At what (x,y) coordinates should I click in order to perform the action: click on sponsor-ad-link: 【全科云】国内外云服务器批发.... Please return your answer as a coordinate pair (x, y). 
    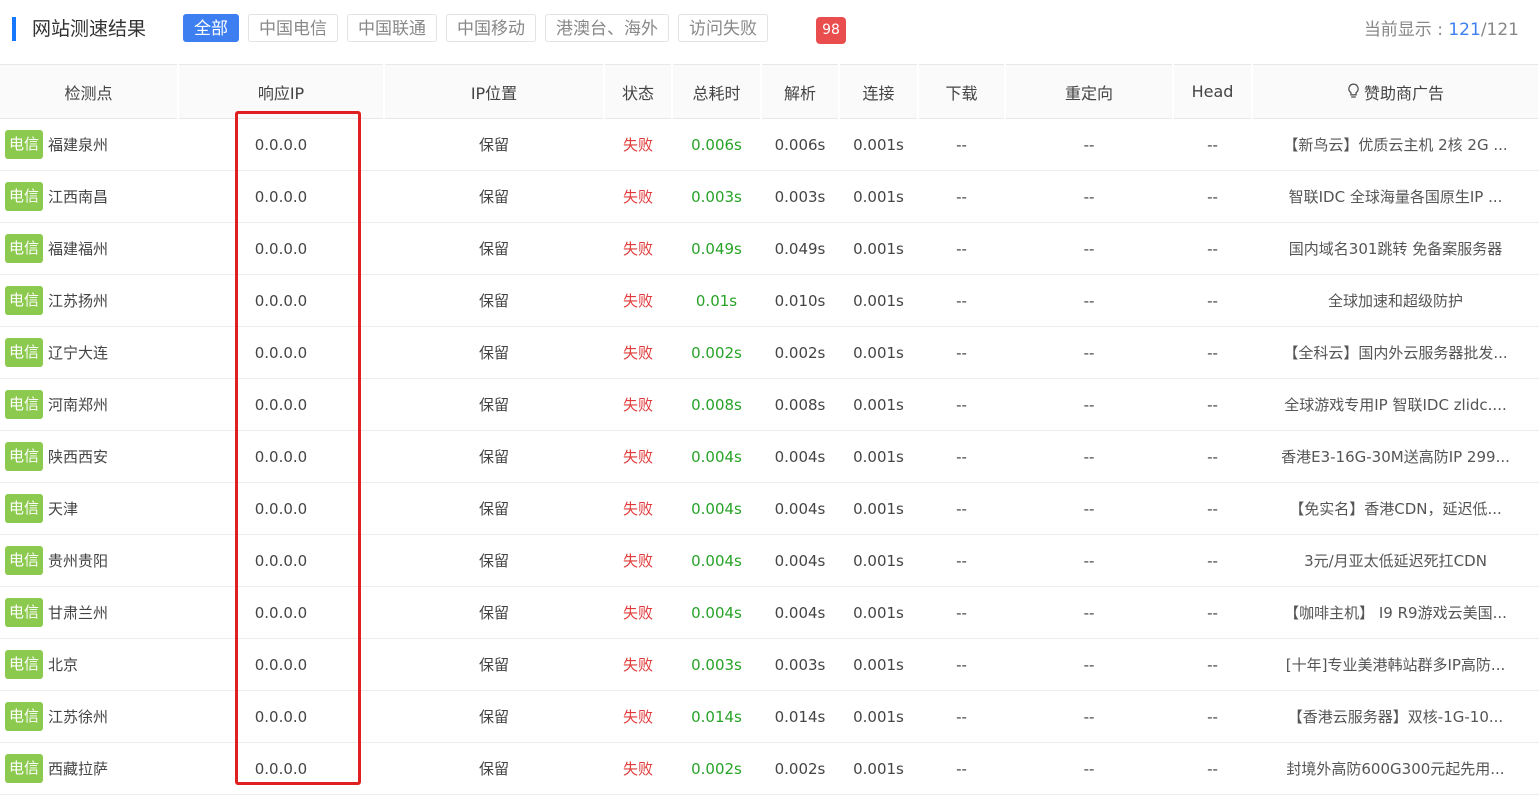
    Looking at the image, I should click on (1395, 352).